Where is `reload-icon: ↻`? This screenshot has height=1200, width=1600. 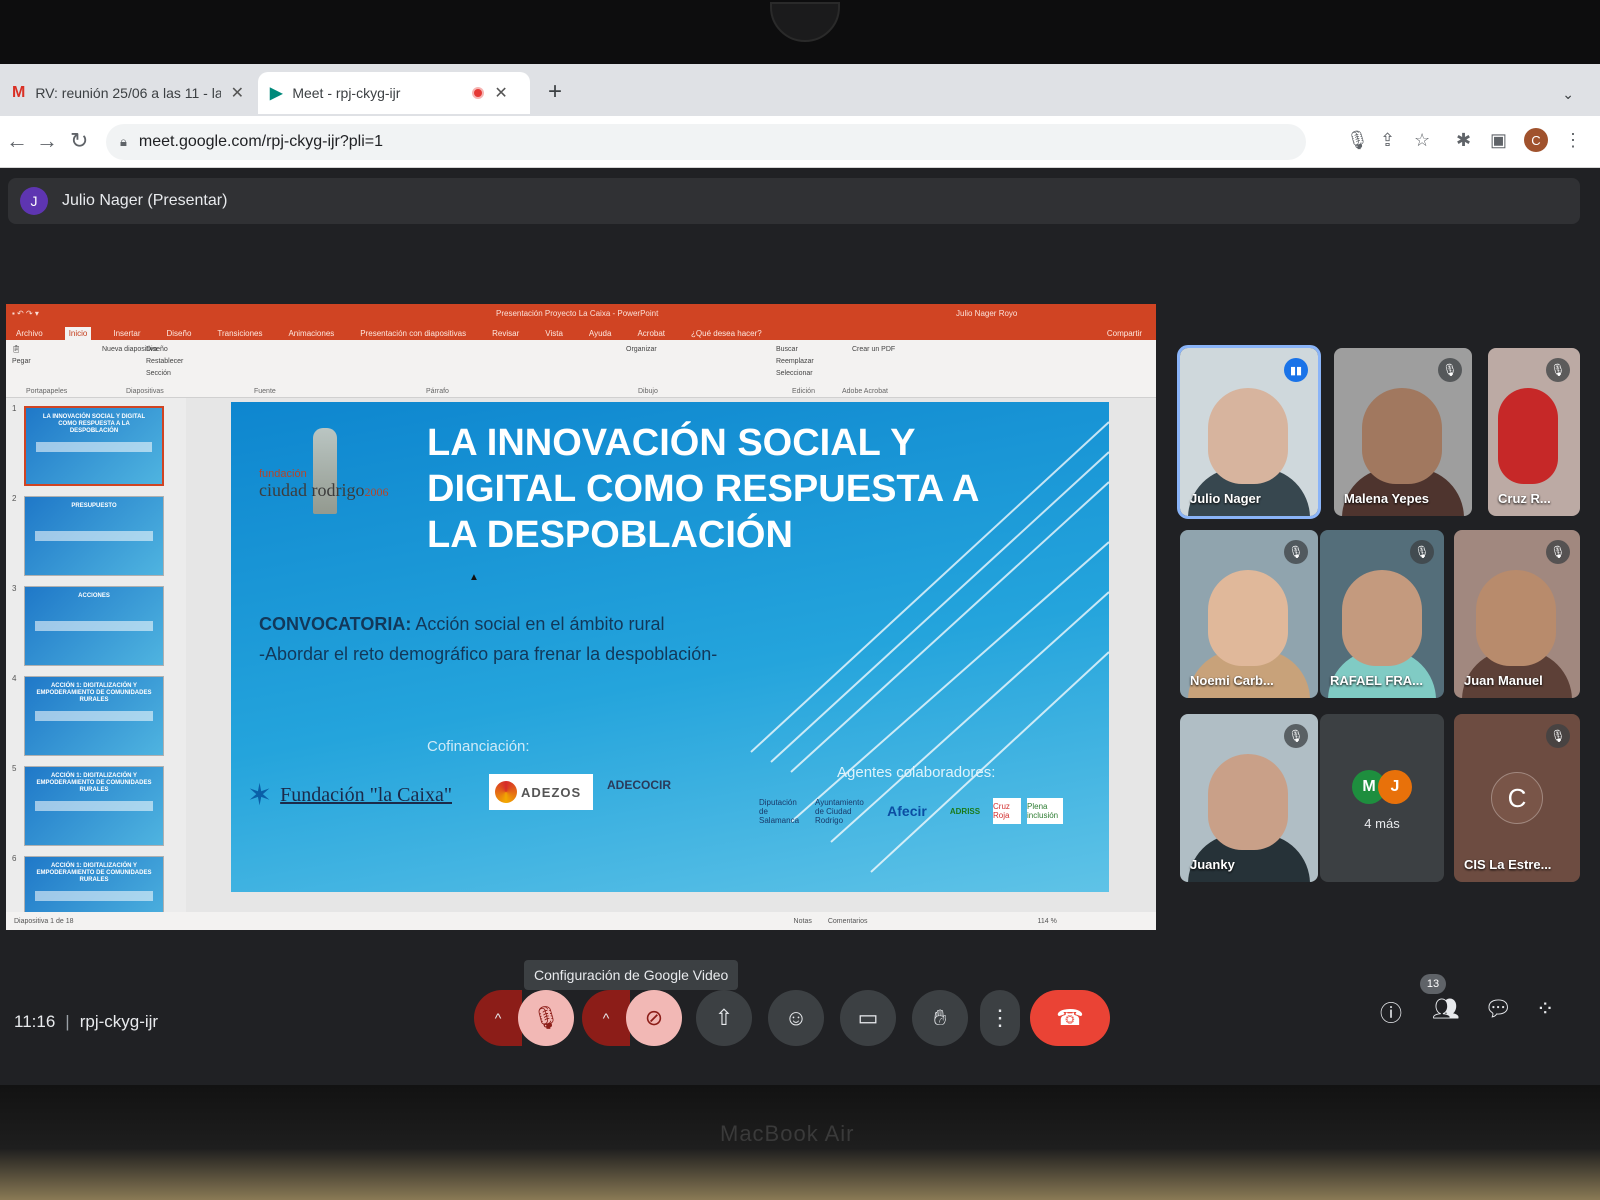
reload-icon: ↻ is located at coordinates (79, 141).